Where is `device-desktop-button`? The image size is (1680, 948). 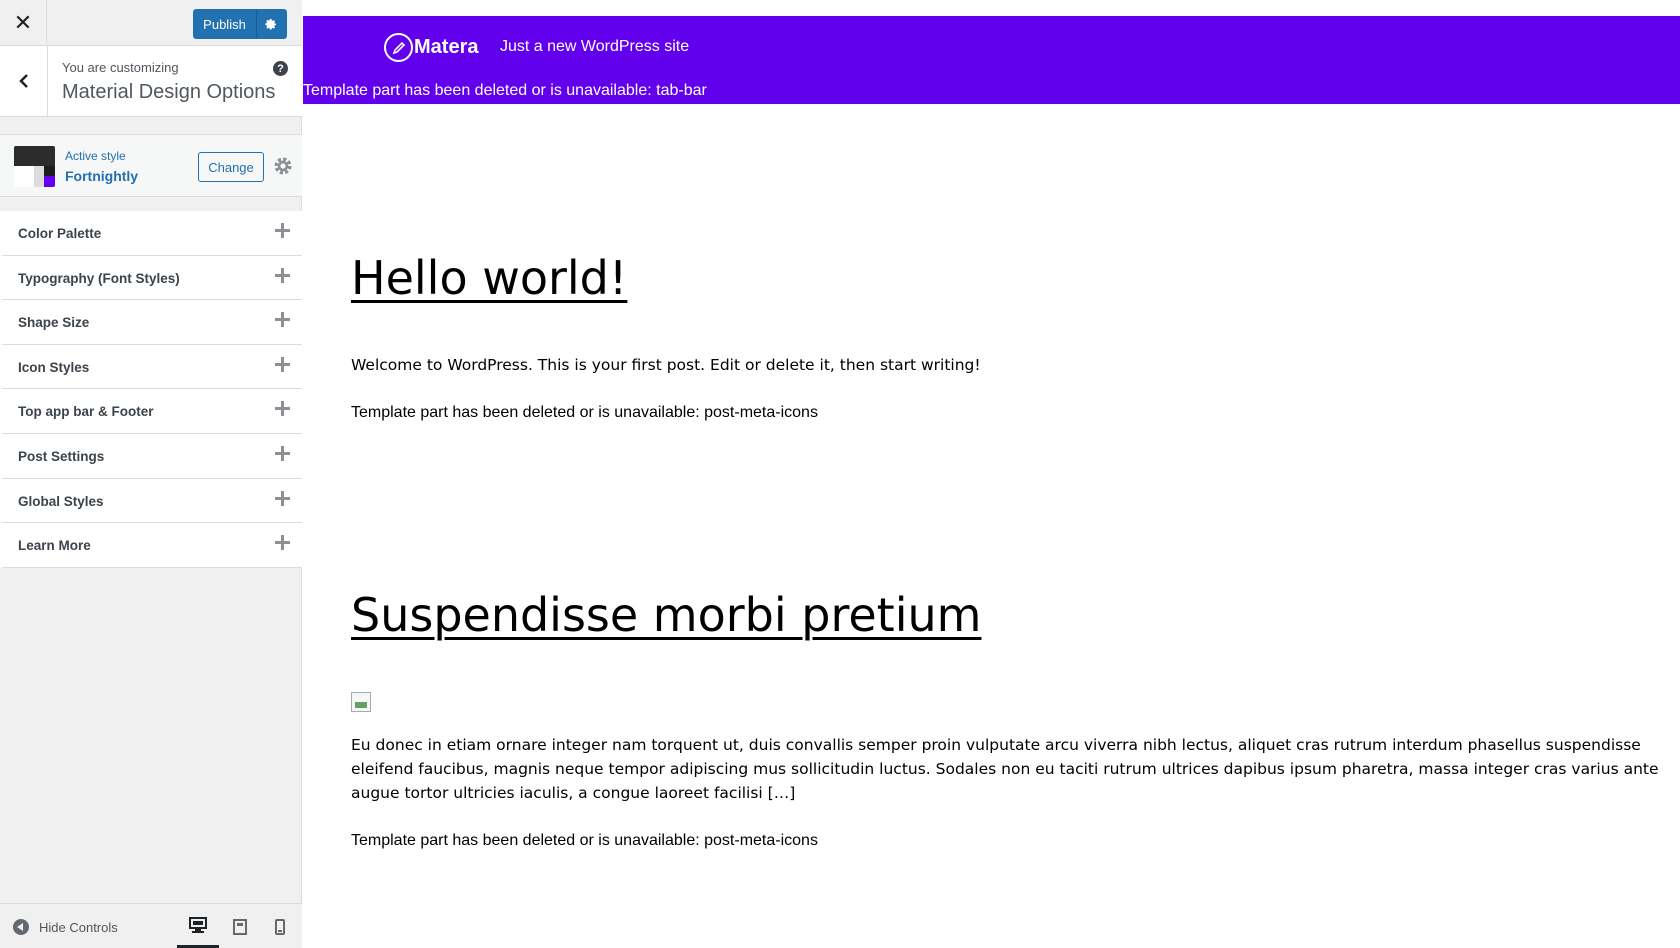 device-desktop-button is located at coordinates (198, 926).